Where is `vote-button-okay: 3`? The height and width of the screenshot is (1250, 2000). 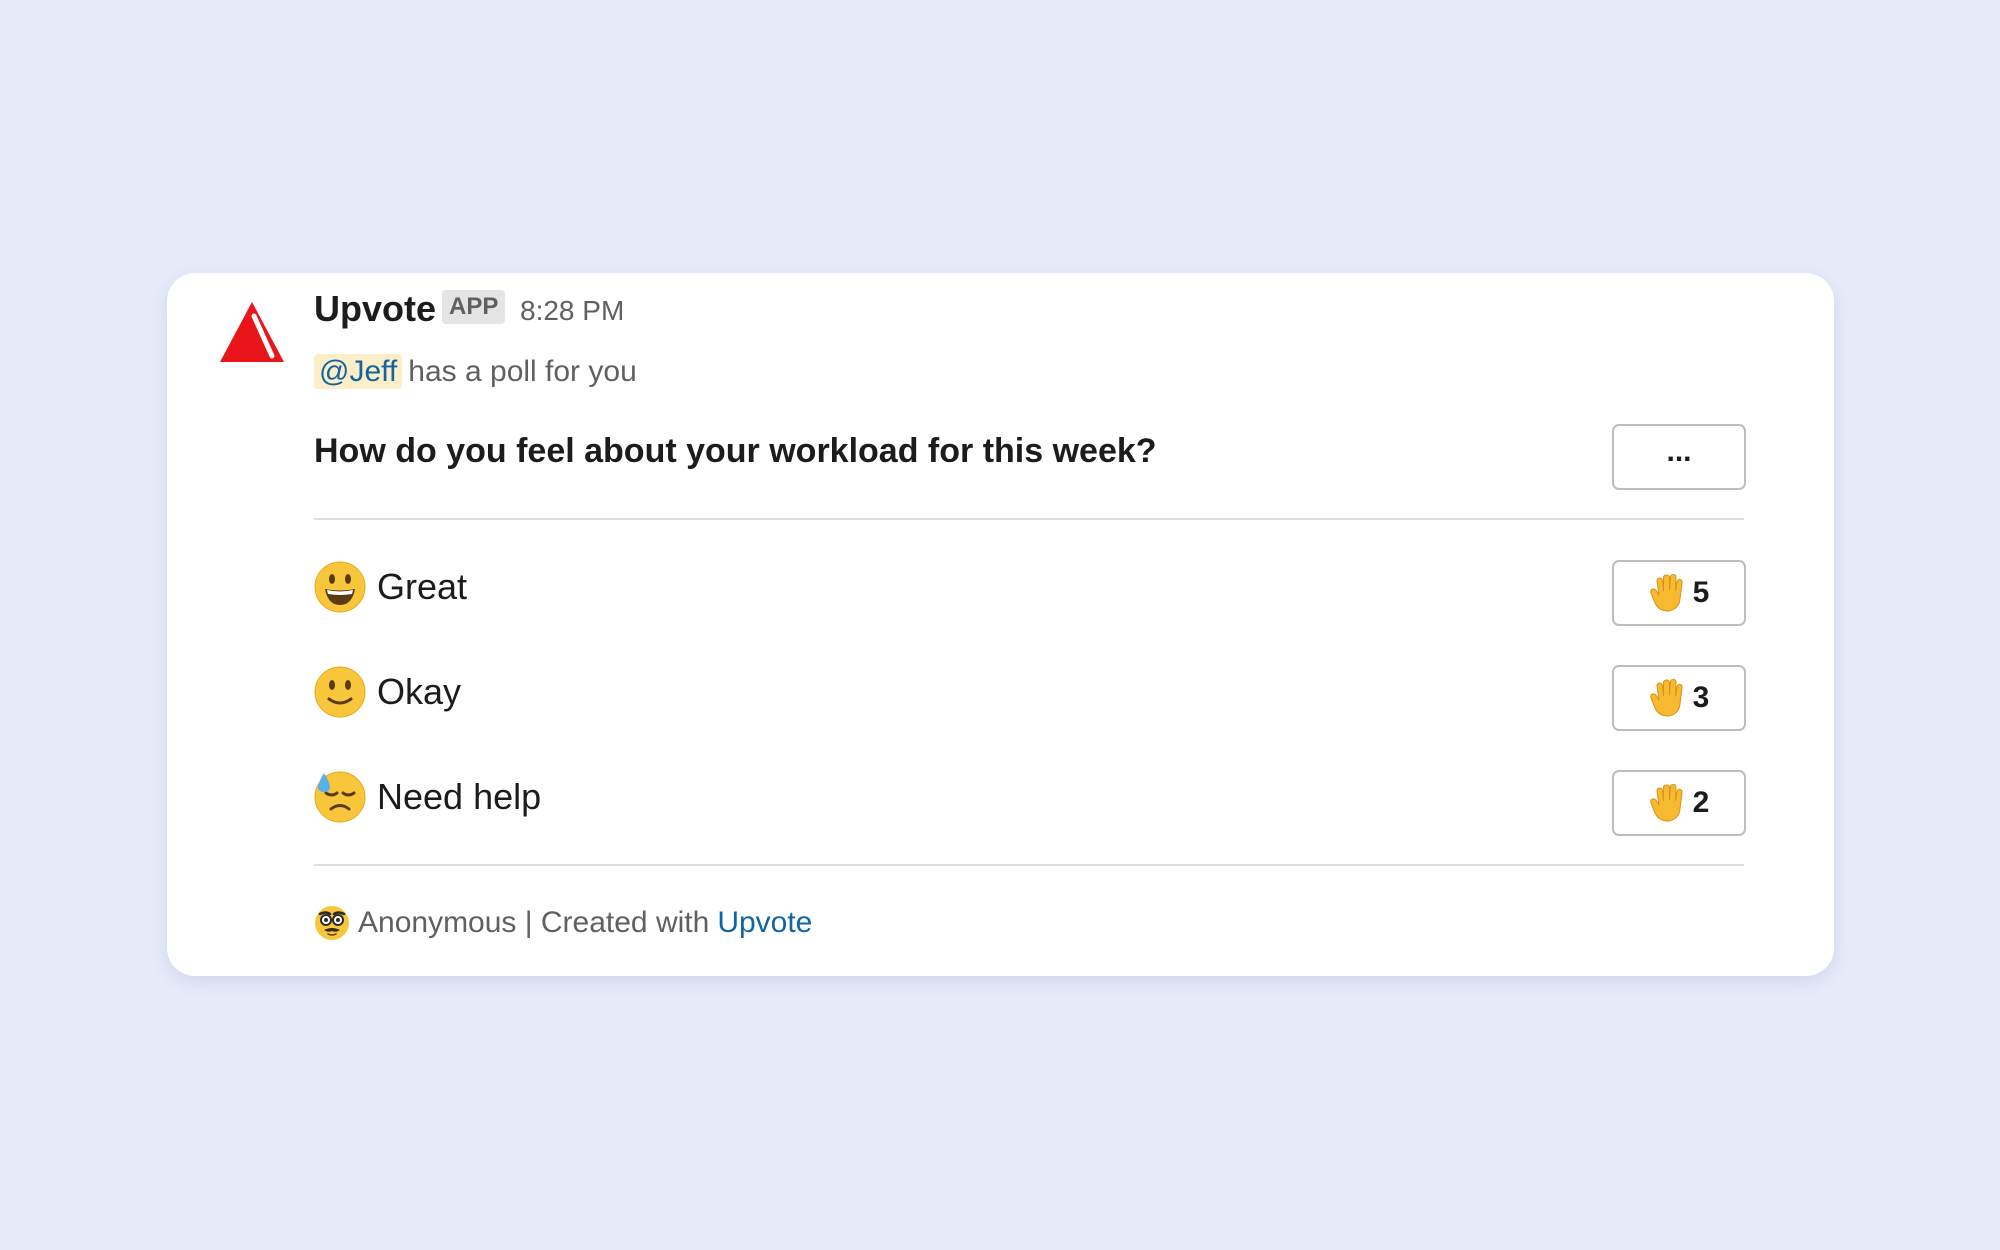
vote-button-okay: 3 is located at coordinates (1679, 698).